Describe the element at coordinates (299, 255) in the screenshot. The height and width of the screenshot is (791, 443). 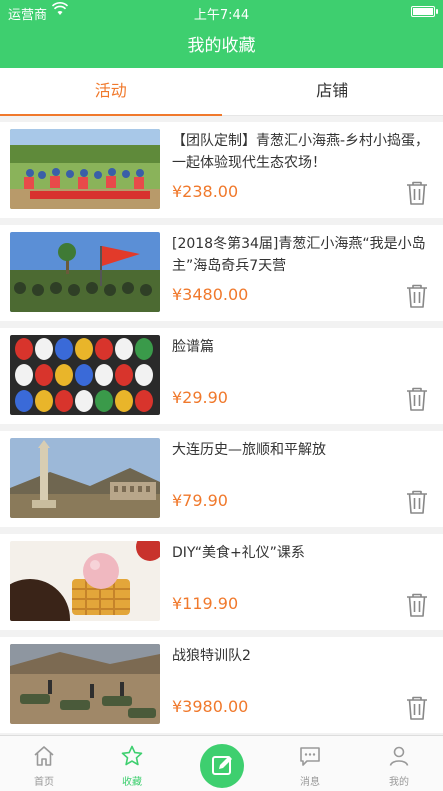
I see `item-title: [2018冬第34届]青葱汇小海燕“我是小岛主”海岛奇兵7天营` at that location.